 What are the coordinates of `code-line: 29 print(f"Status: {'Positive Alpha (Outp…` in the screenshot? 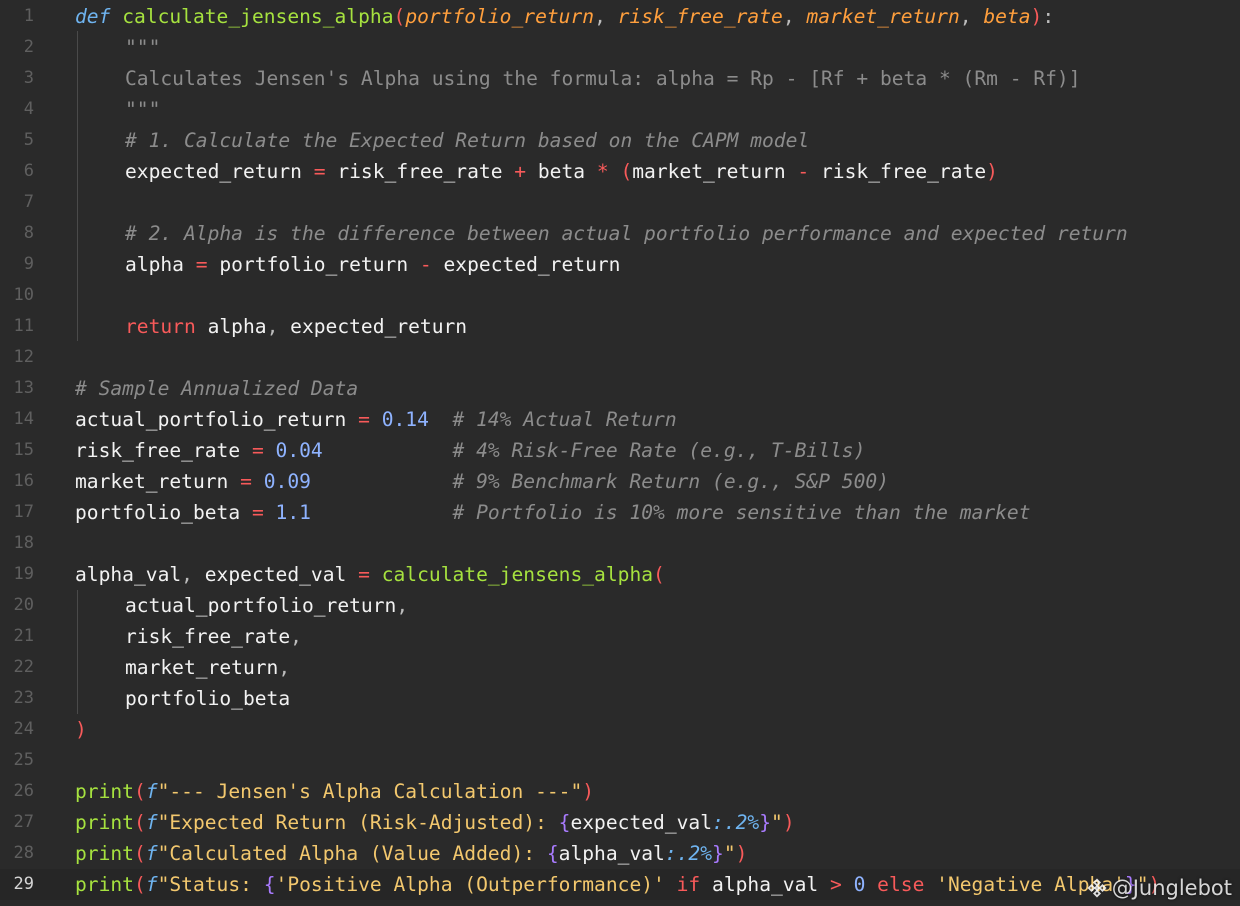 It's located at (620, 884).